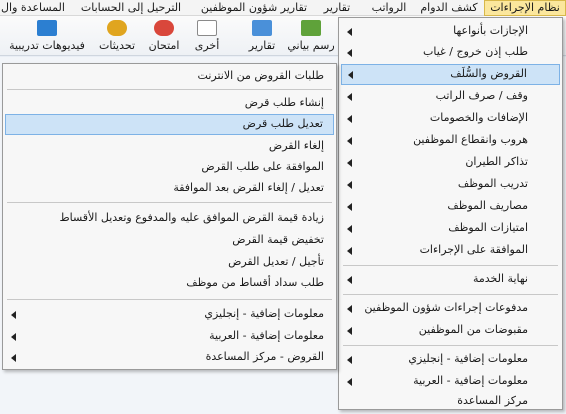  What do you see at coordinates (254, 8) in the screenshot?
I see `menu-hr-reports: تقارير شؤون الموظفين` at bounding box center [254, 8].